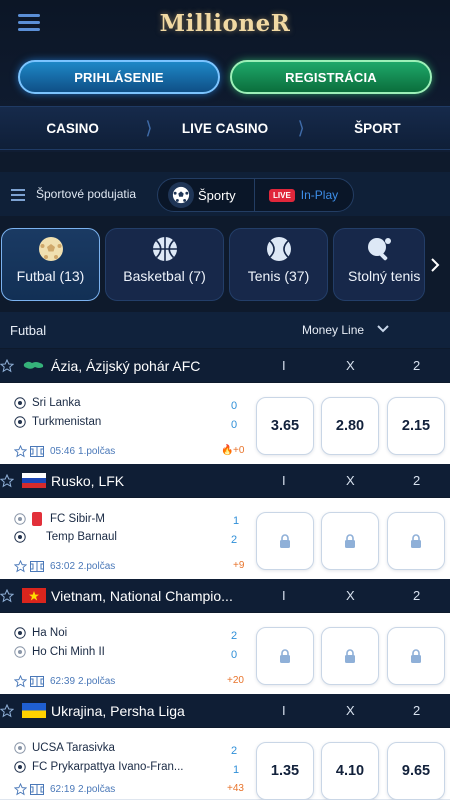 This screenshot has width=450, height=800. I want to click on more-markets-count: +20, so click(235, 680).